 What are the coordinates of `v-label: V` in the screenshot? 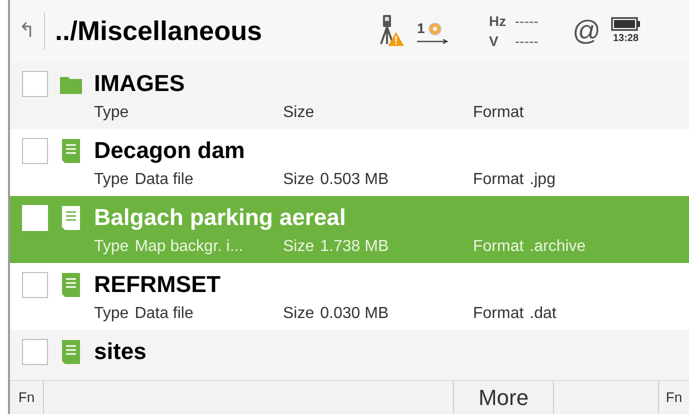 It's located at (494, 41).